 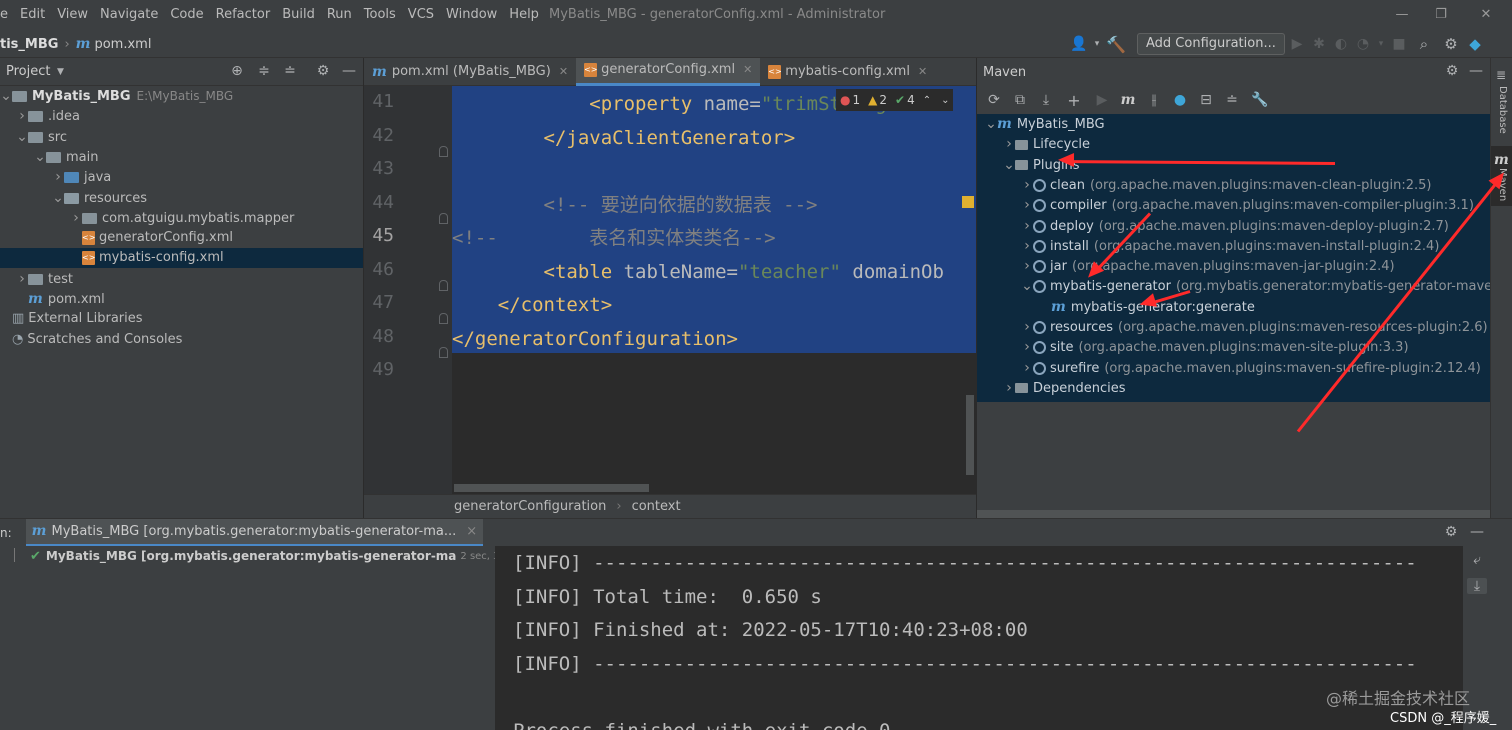 What do you see at coordinates (470, 72) in the screenshot?
I see `tab-pom-xml: m pom.xml (MyBatis_MBG) ✕` at bounding box center [470, 72].